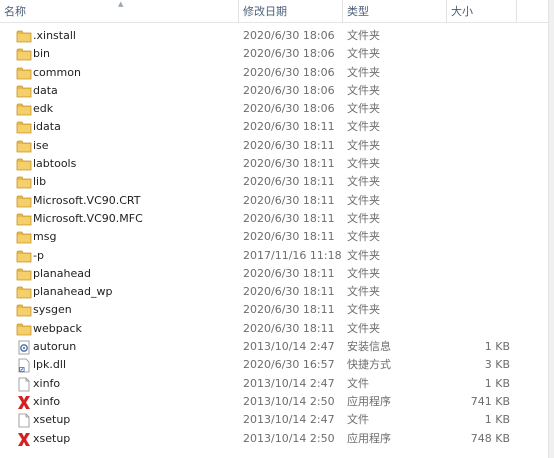 This screenshot has width=554, height=458. Describe the element at coordinates (24, 365) in the screenshot. I see `shortcut-icon` at that location.